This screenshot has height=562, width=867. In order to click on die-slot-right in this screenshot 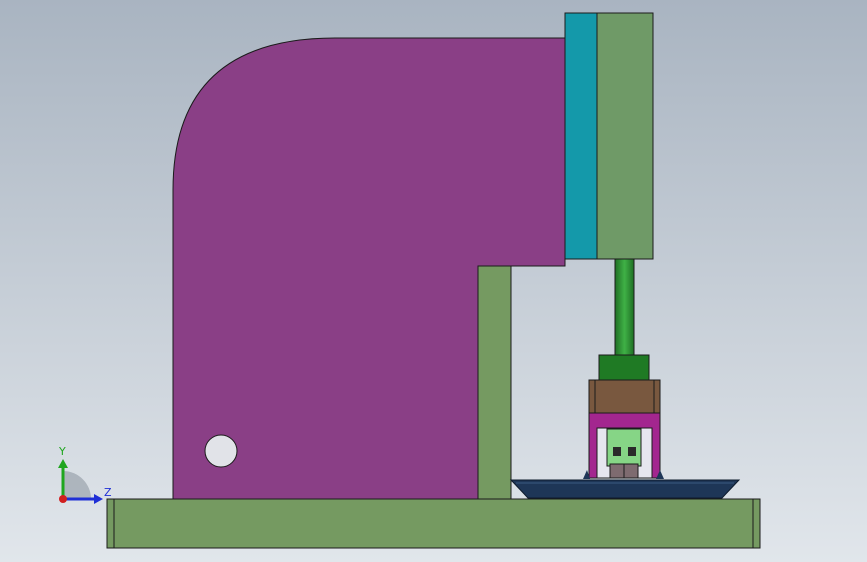, I will do `click(632, 451)`.